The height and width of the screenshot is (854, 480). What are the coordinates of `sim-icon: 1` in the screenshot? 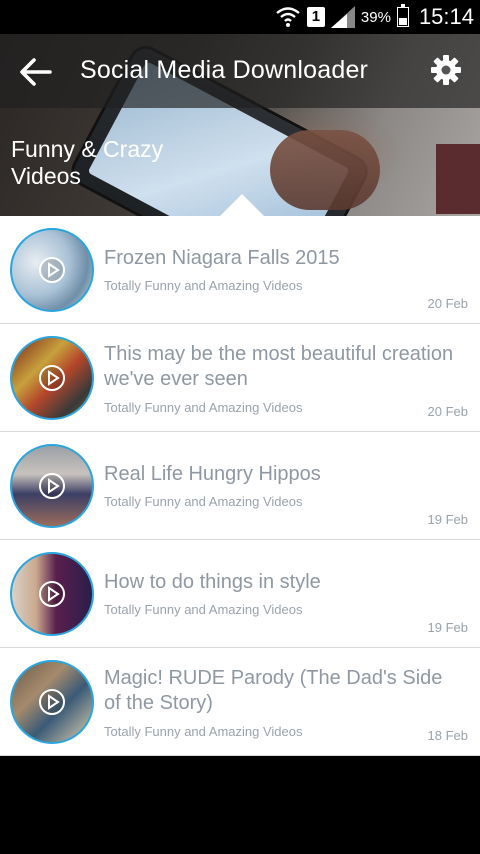 It's located at (315, 17).